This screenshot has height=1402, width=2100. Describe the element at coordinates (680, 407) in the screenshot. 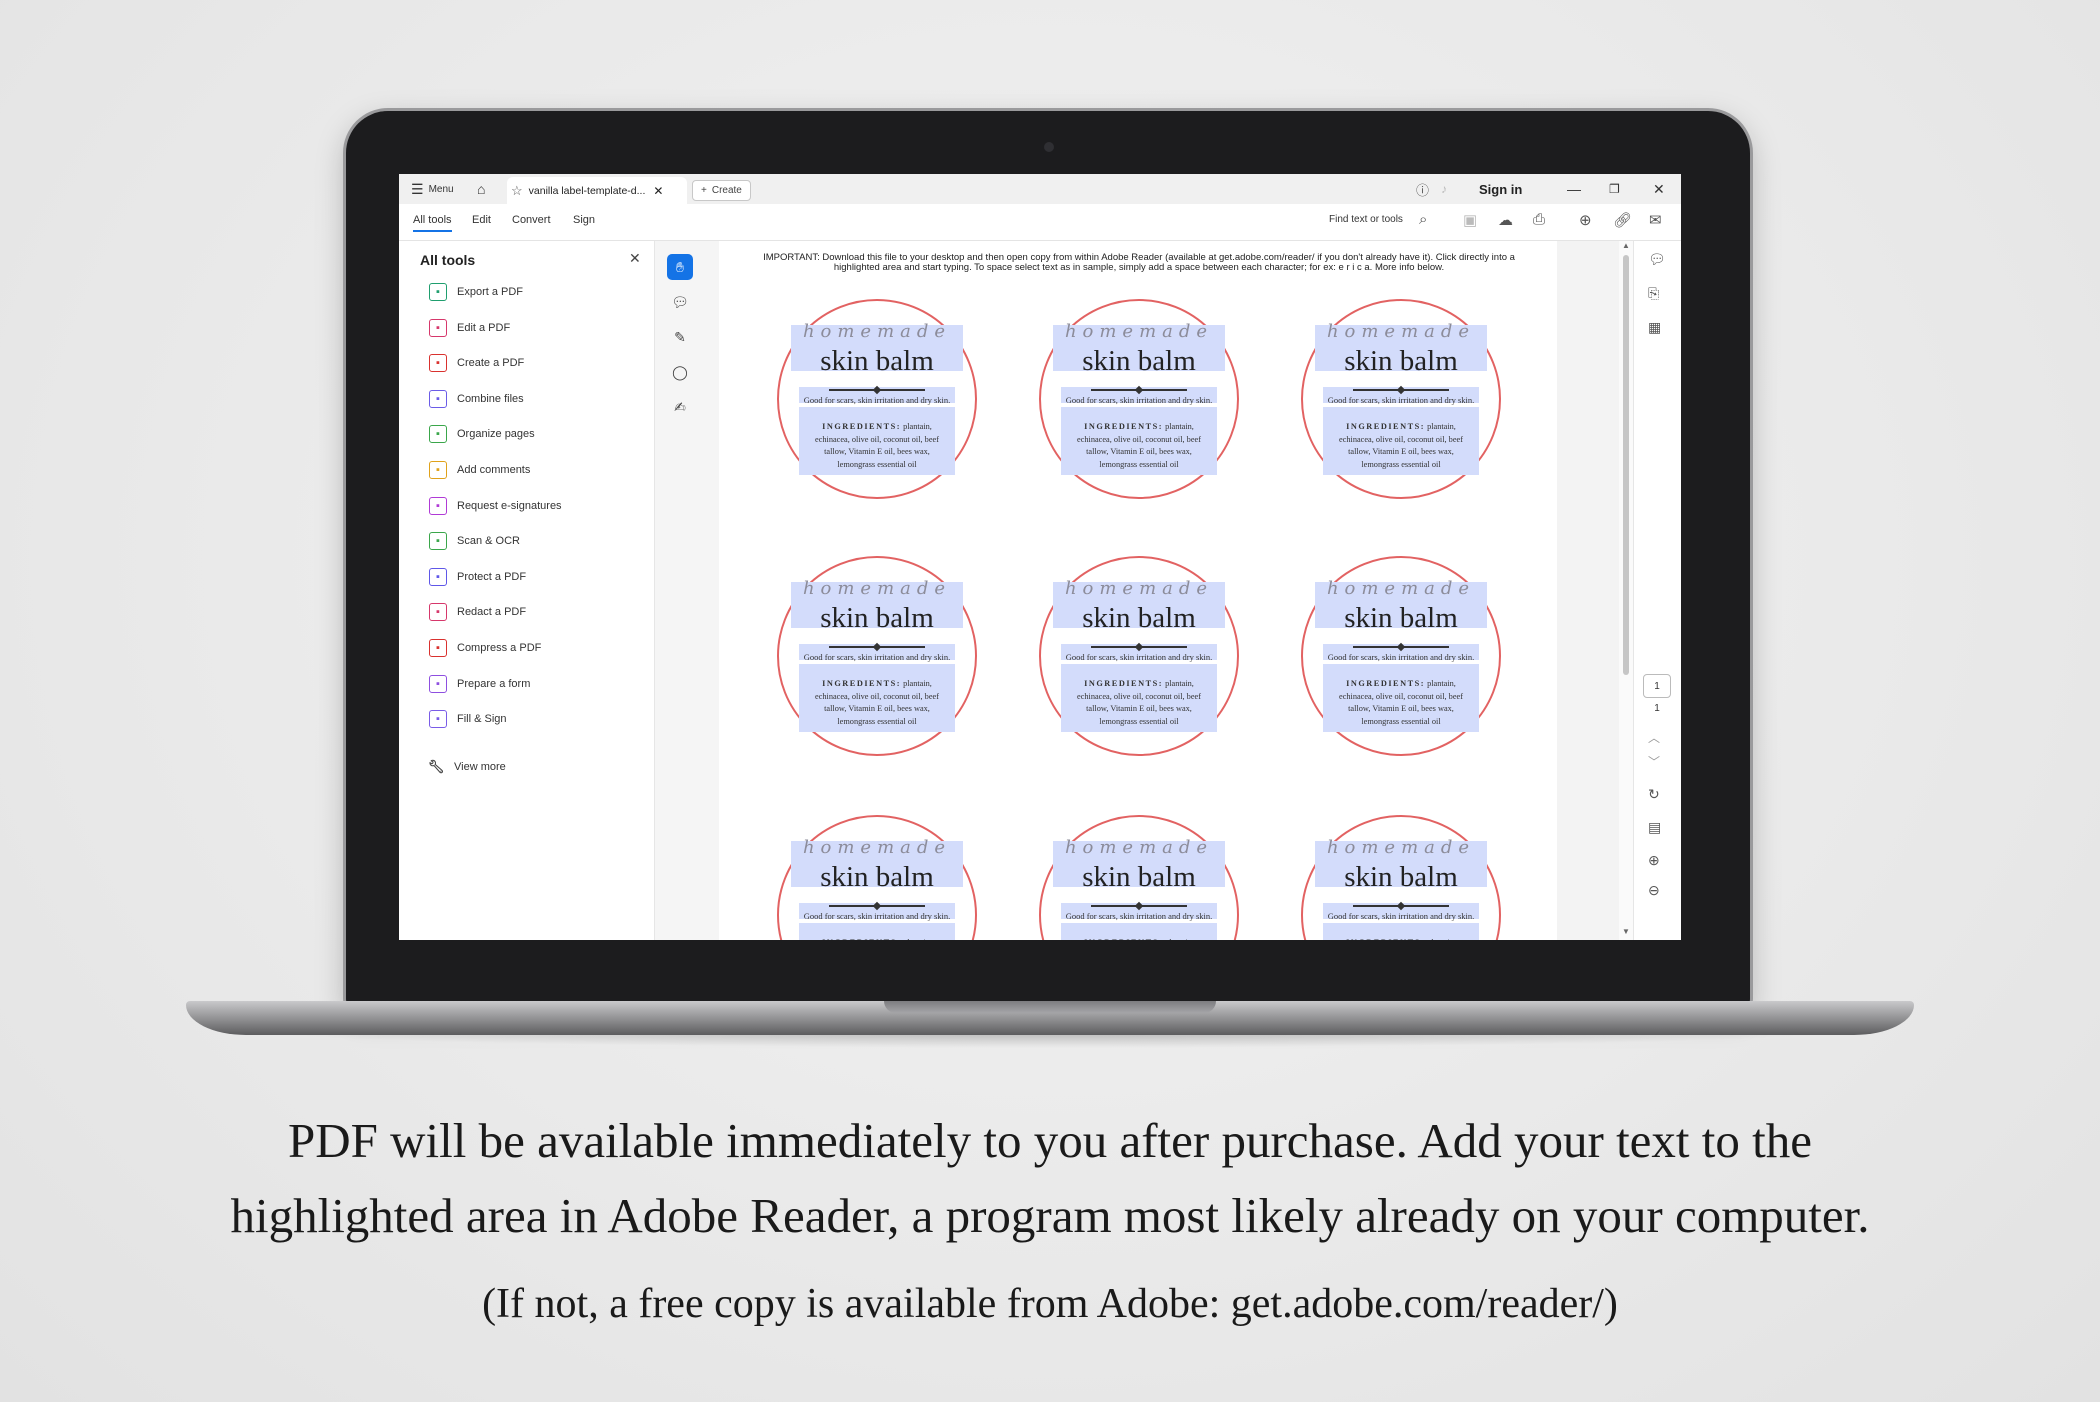

I see `sign-tool-icon: ✍︎` at that location.